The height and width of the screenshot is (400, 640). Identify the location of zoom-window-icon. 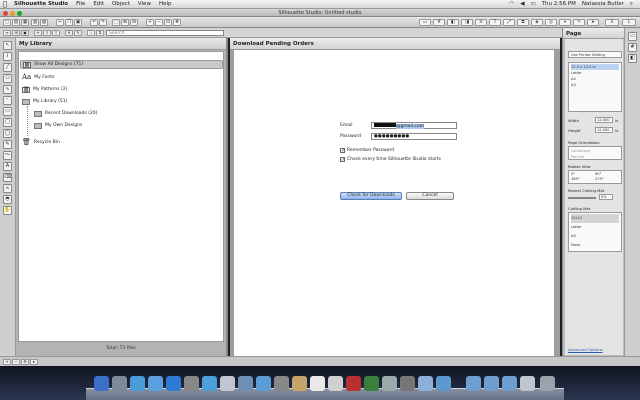
(19, 13).